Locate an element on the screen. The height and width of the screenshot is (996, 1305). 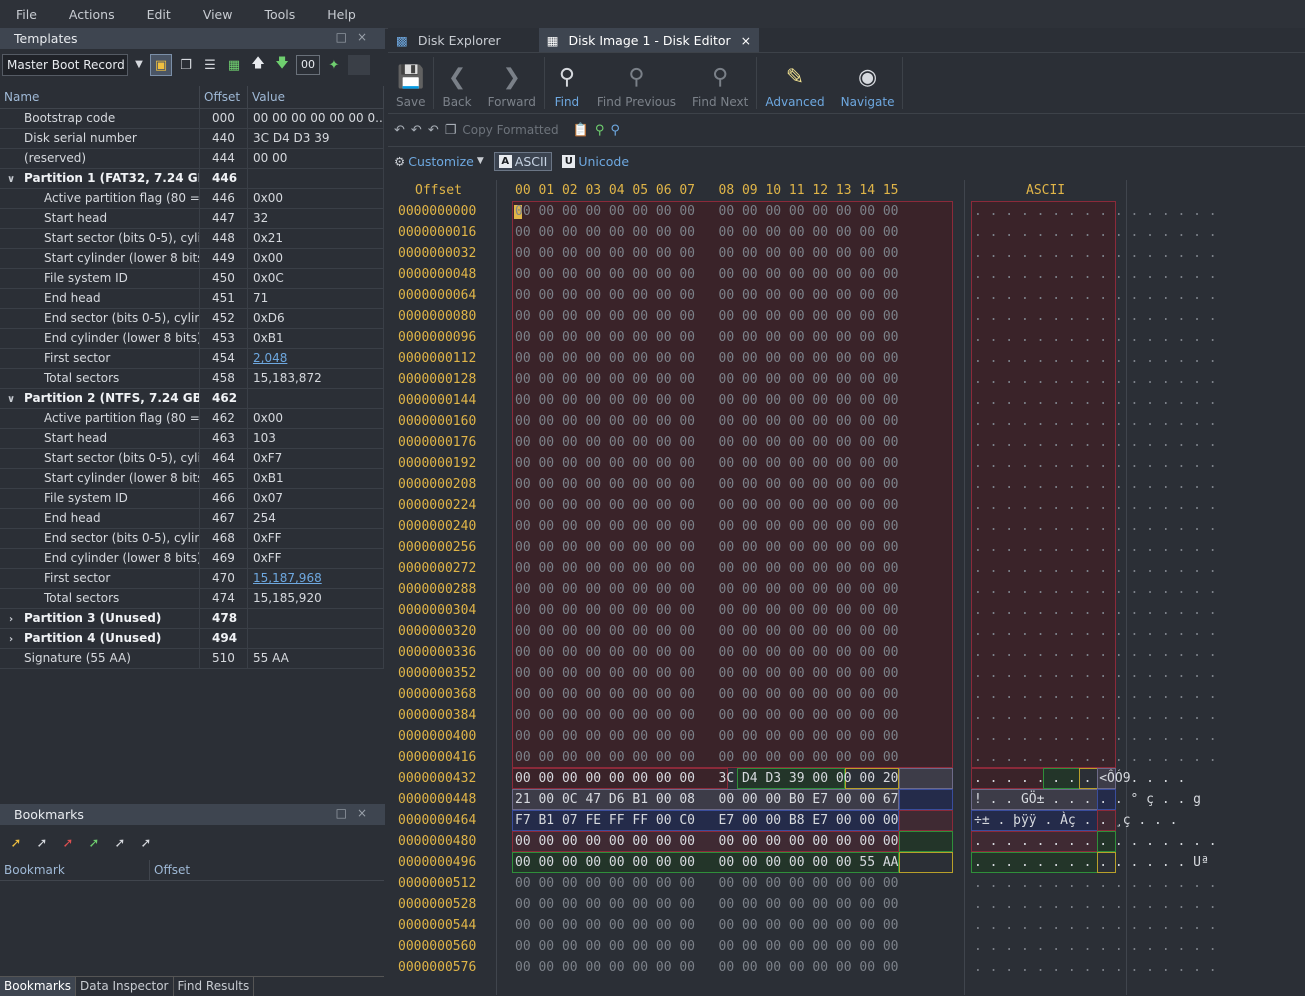
col-offset: Offset is located at coordinates (224, 97).